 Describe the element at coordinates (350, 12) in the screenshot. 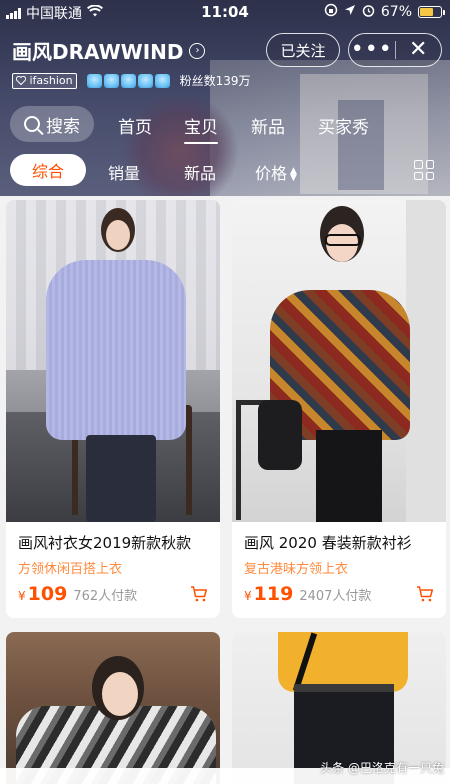

I see `location-icon` at that location.